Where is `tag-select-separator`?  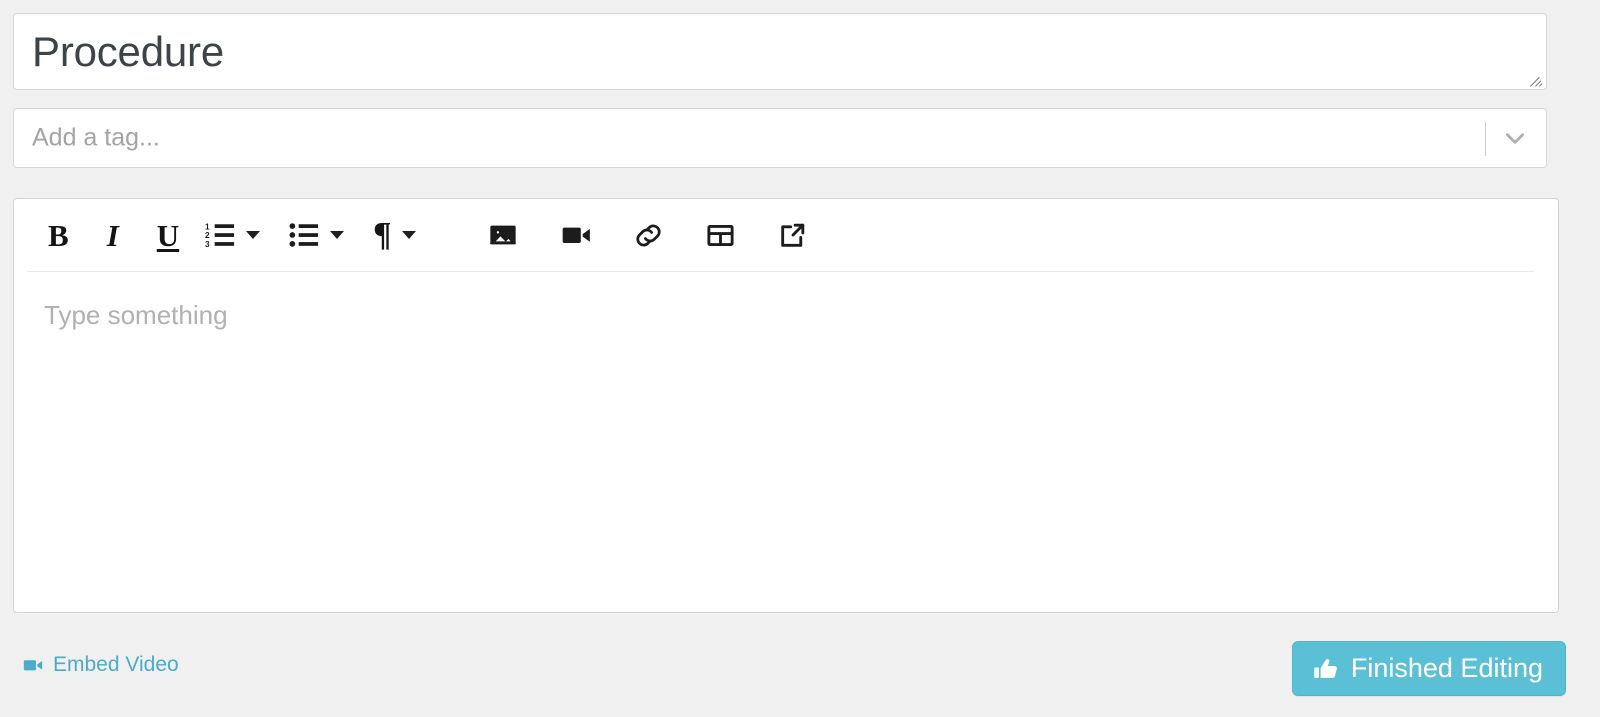 tag-select-separator is located at coordinates (1485, 139).